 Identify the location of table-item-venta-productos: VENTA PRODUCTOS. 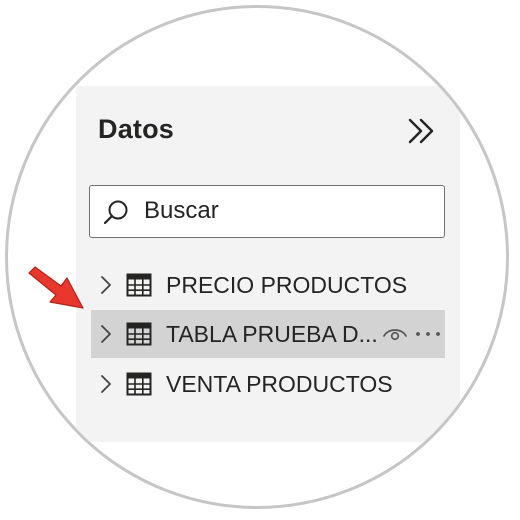
(268, 384).